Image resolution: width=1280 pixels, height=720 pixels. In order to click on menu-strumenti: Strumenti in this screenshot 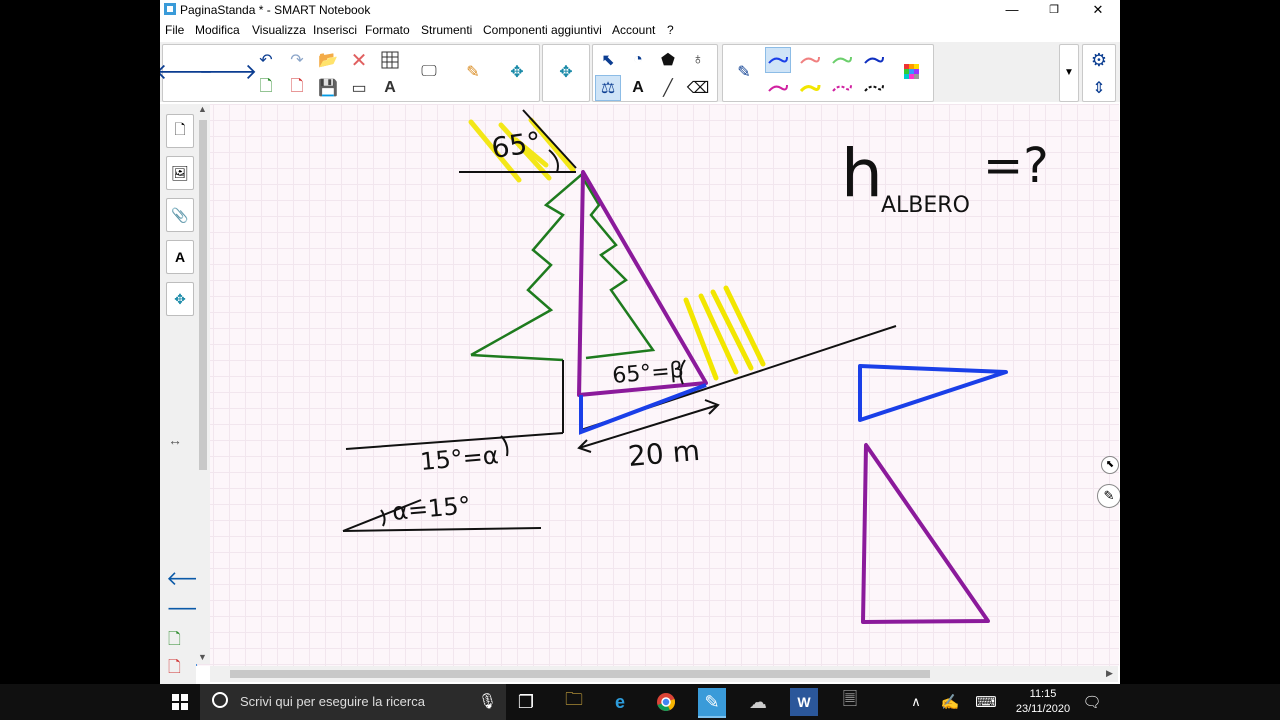, I will do `click(446, 30)`.